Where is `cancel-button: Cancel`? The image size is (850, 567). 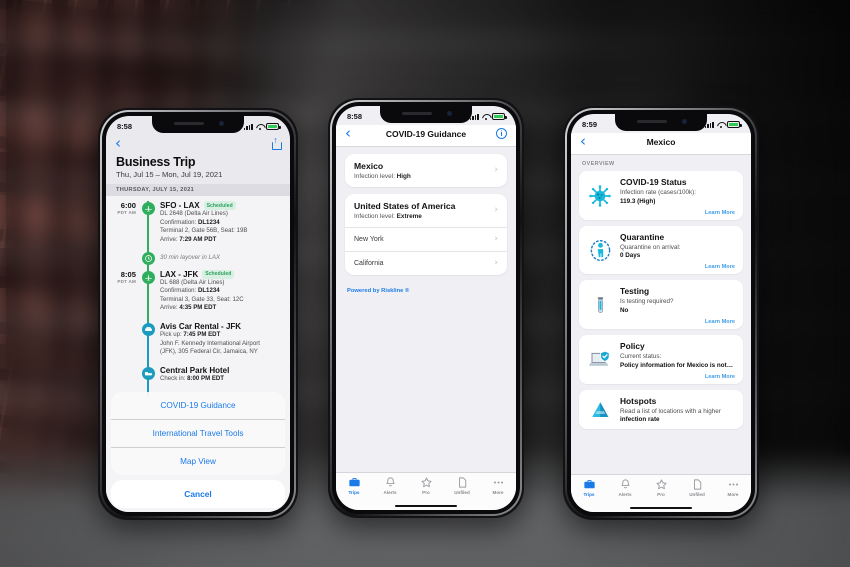 cancel-button: Cancel is located at coordinates (198, 494).